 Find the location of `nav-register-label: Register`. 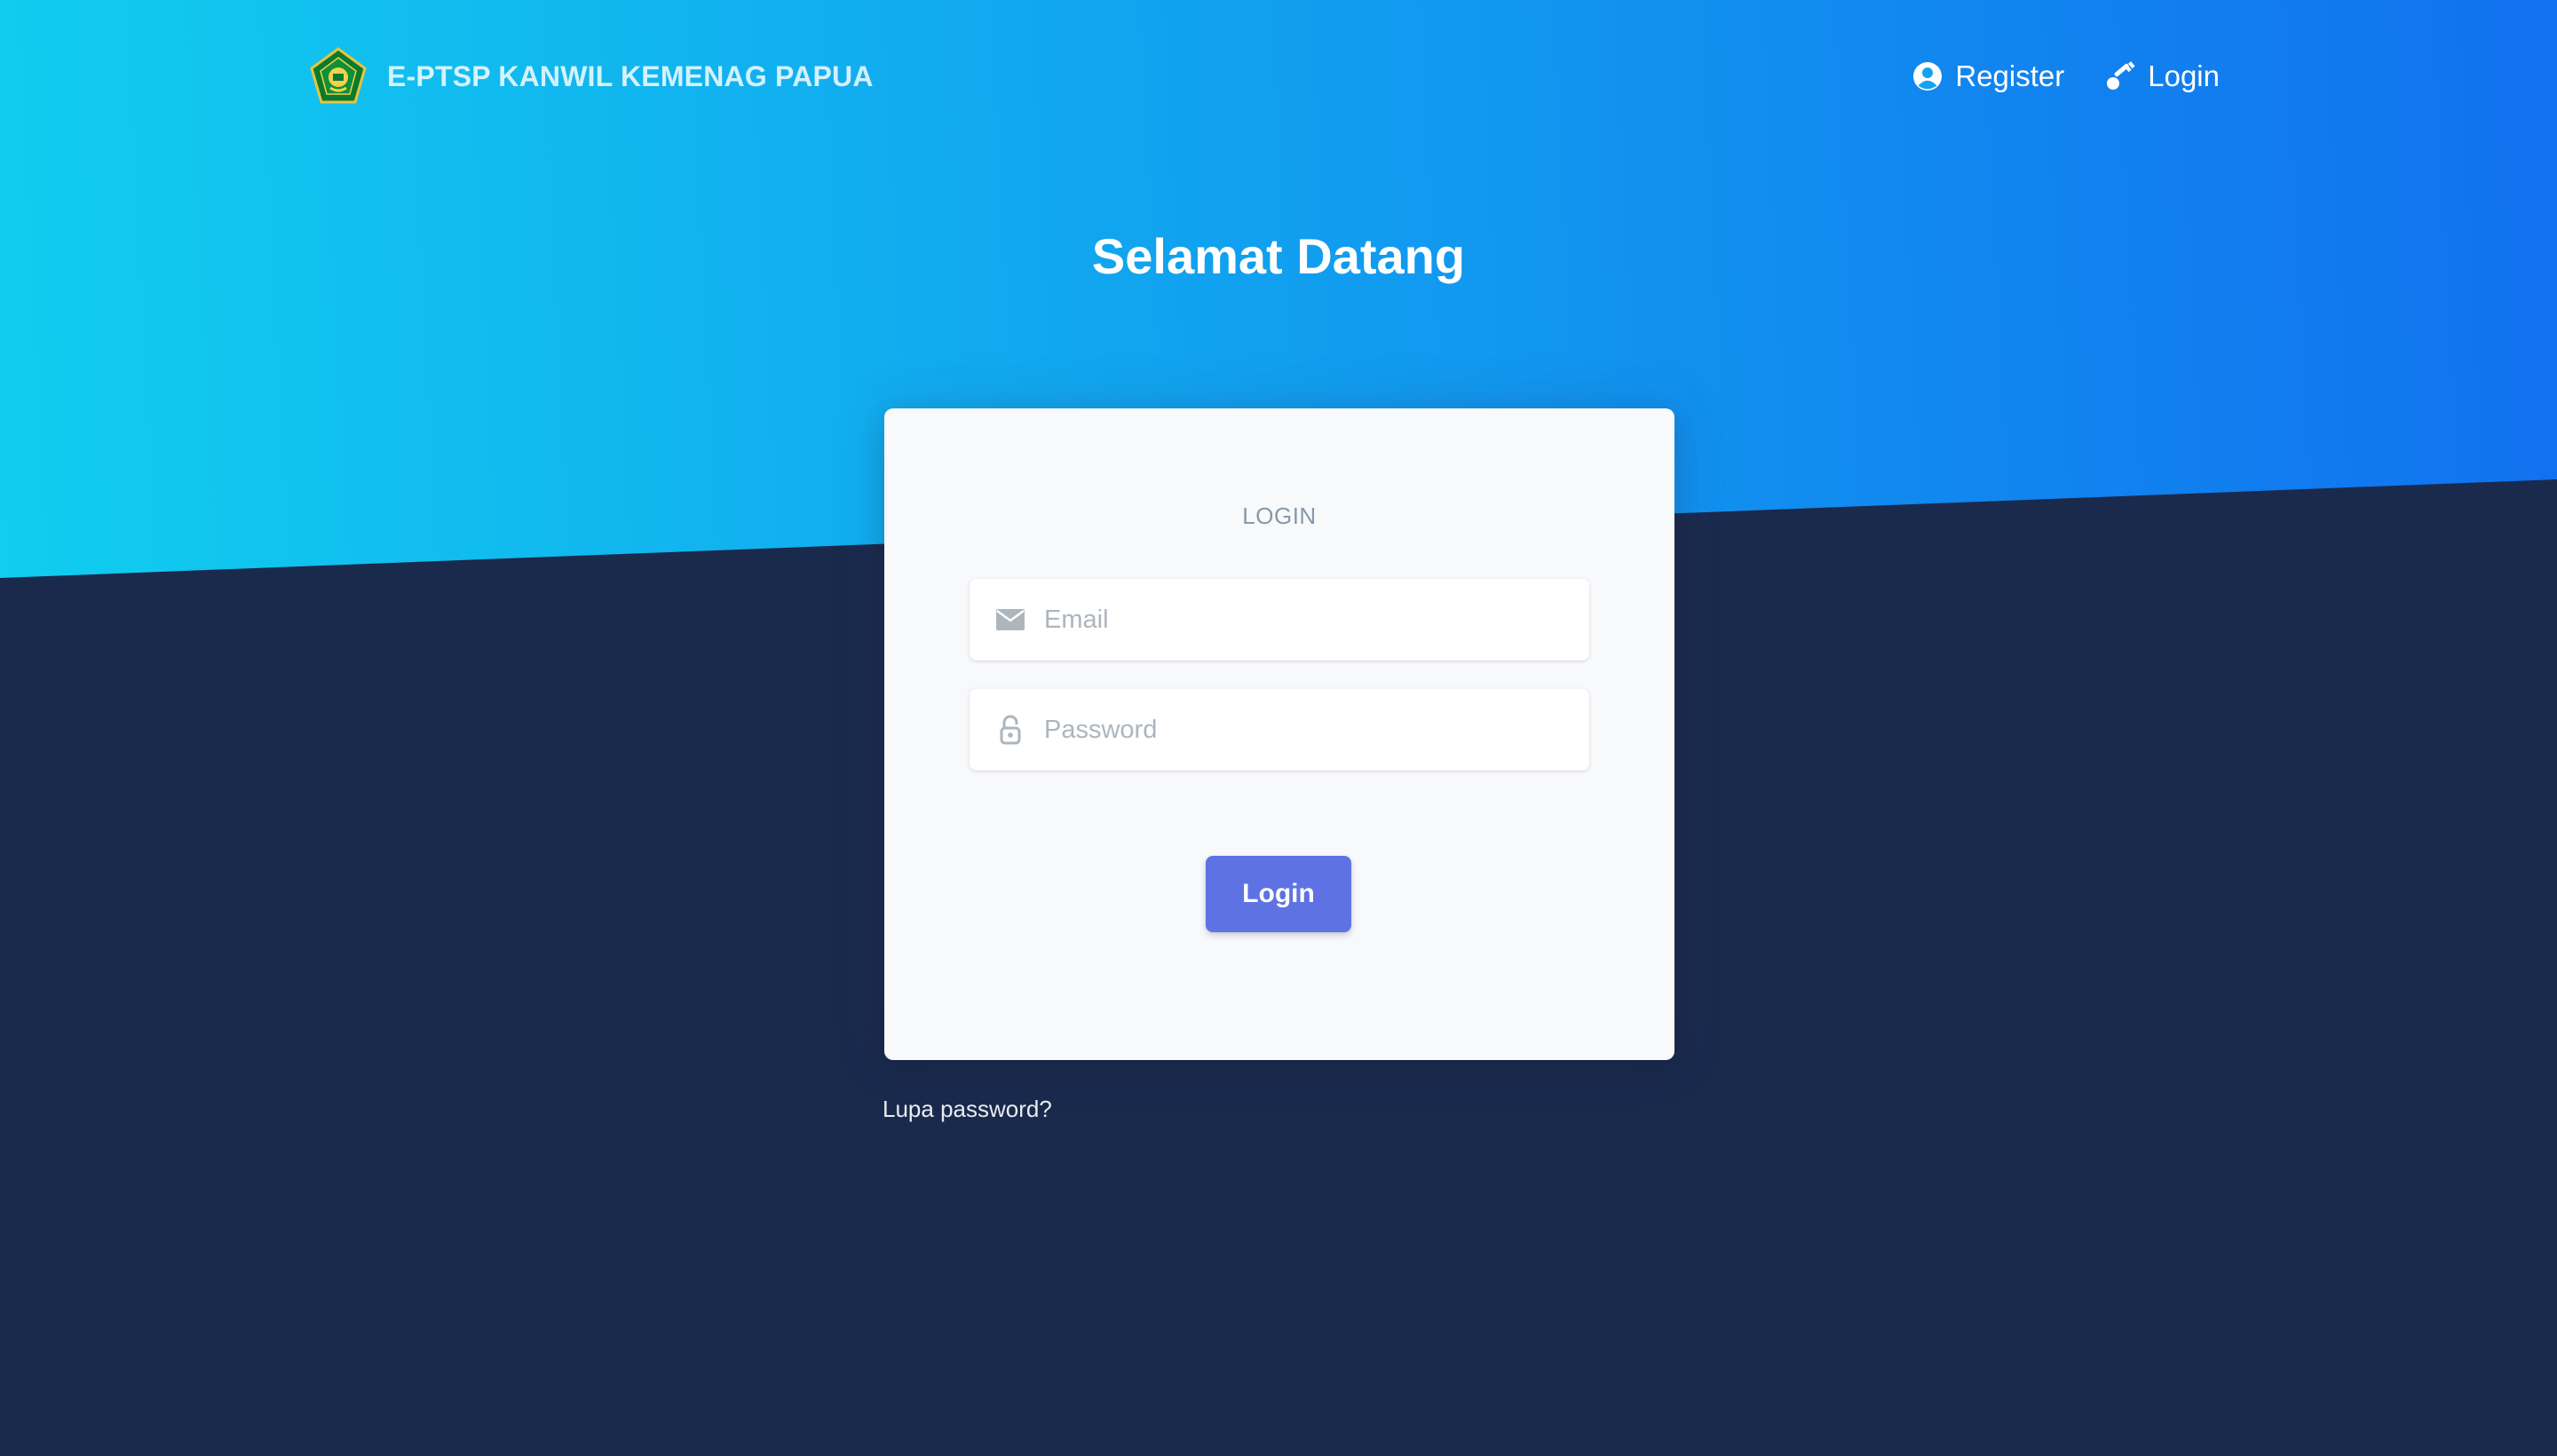

nav-register-label: Register is located at coordinates (2010, 75).